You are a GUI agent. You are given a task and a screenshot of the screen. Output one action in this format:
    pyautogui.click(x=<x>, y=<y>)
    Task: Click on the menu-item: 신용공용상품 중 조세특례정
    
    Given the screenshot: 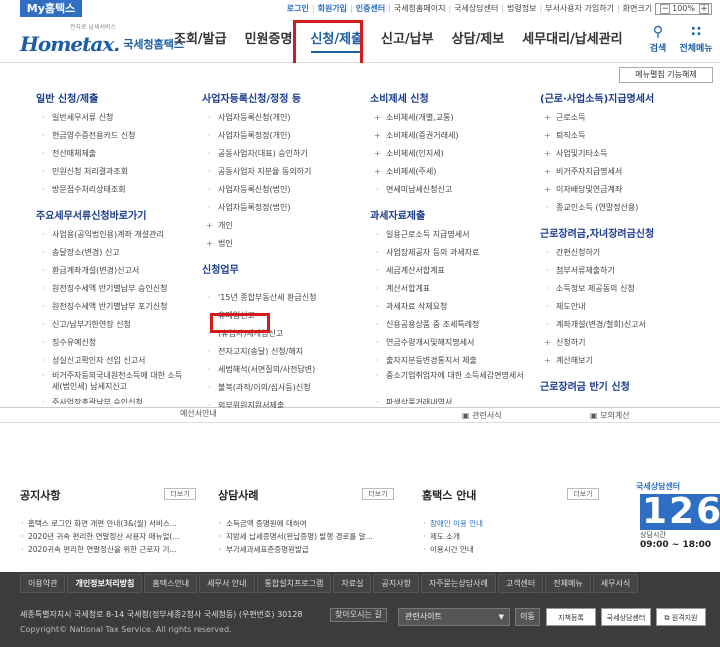 What is the action you would take?
    pyautogui.click(x=450, y=325)
    